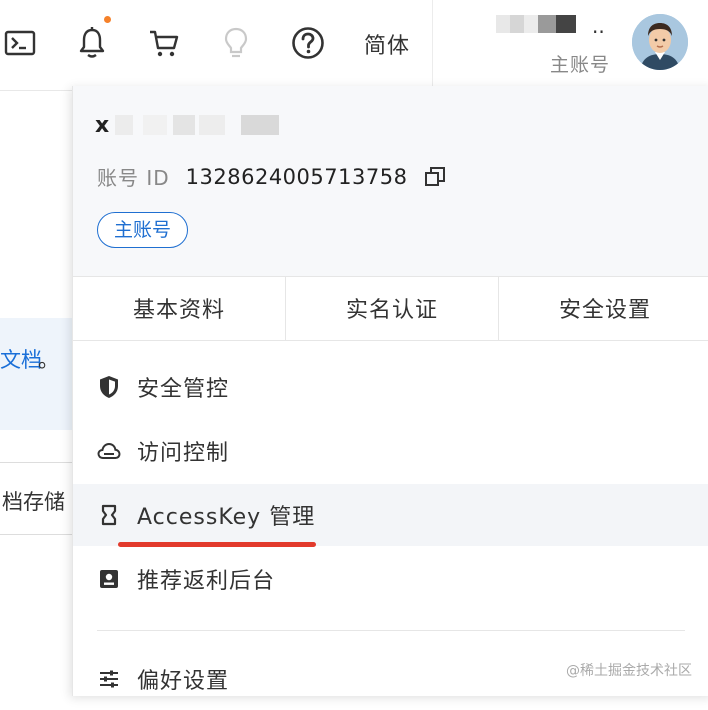  I want to click on terminal-icon, so click(20, 43).